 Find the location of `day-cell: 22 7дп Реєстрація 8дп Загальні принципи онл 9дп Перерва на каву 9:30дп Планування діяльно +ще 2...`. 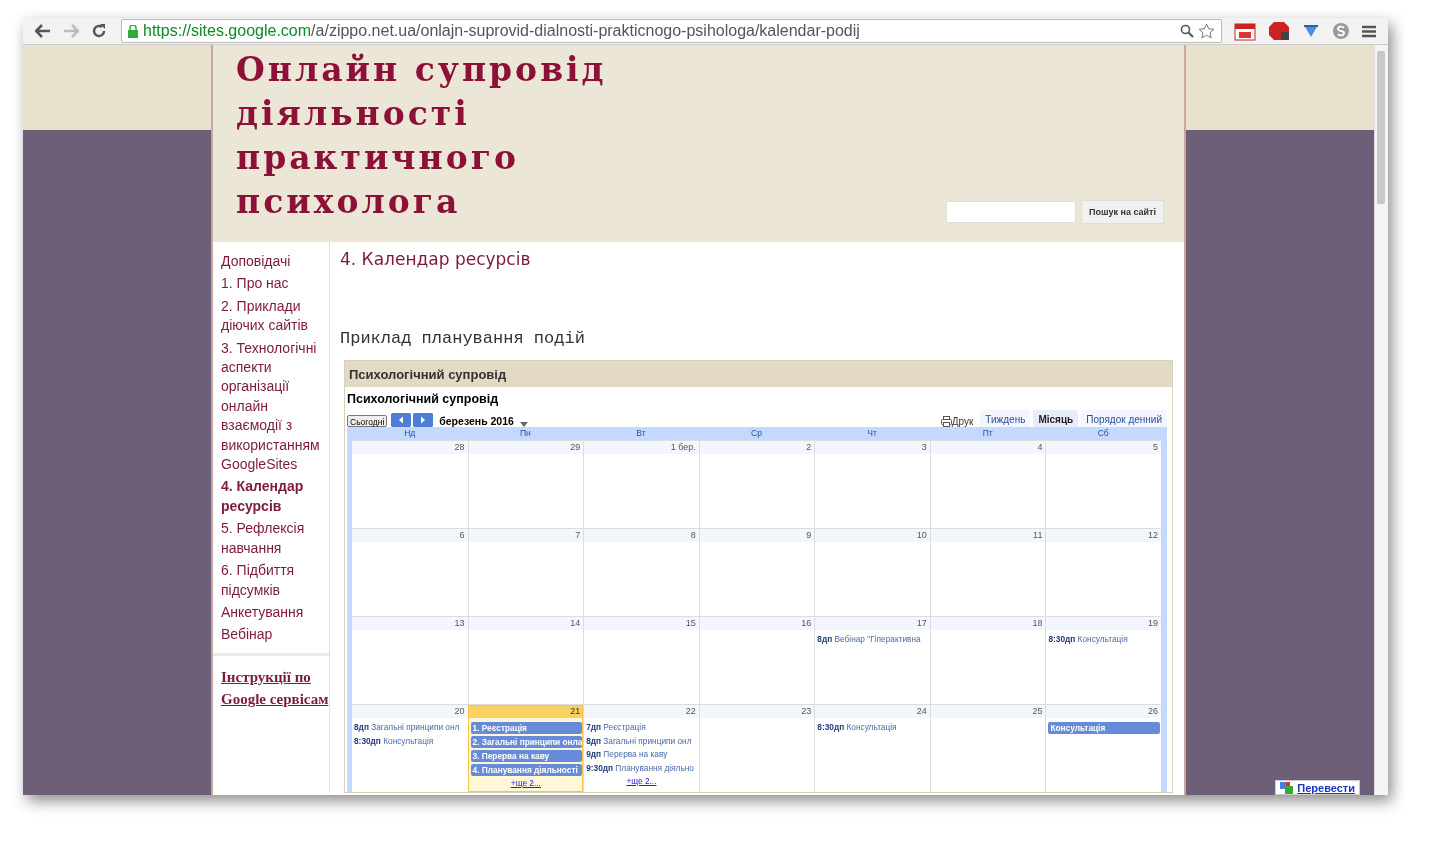

day-cell: 22 7дп Реєстрація 8дп Загальні принципи онл 9дп Перерва на каву 9:30дп Планування діяльно +ще 2... is located at coordinates (641, 748).